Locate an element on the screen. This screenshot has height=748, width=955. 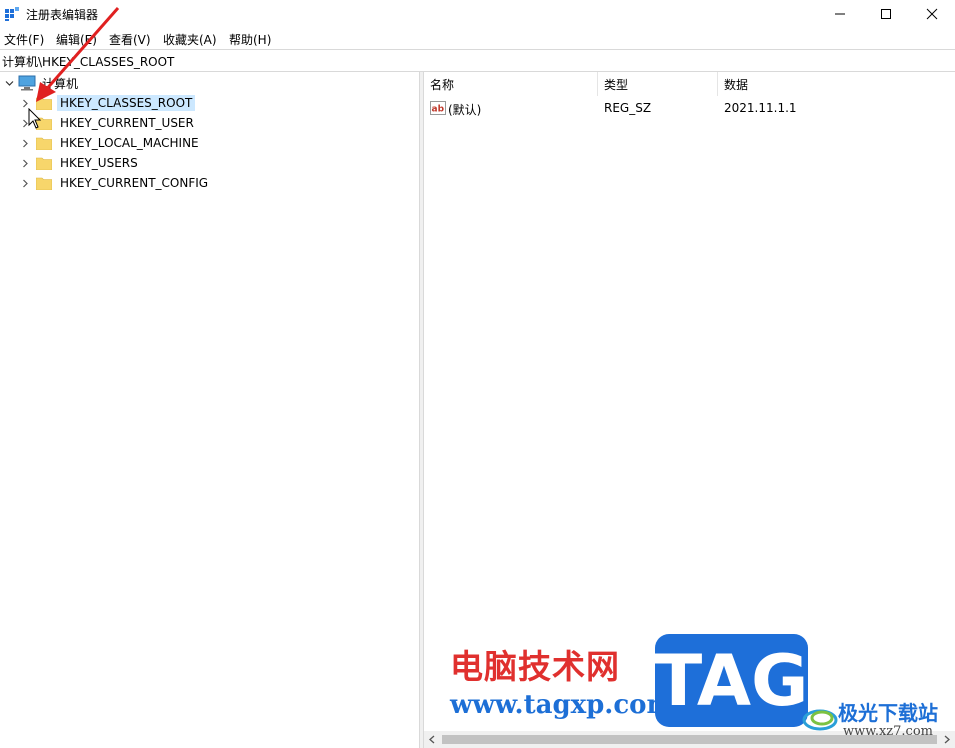
watermark-url: www.tagxp.com is located at coordinates (562, 705).